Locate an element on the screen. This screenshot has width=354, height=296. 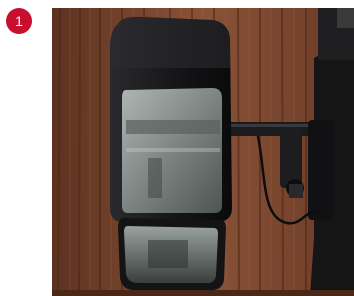
step-number-badge: 1 is located at coordinates (19, 21).